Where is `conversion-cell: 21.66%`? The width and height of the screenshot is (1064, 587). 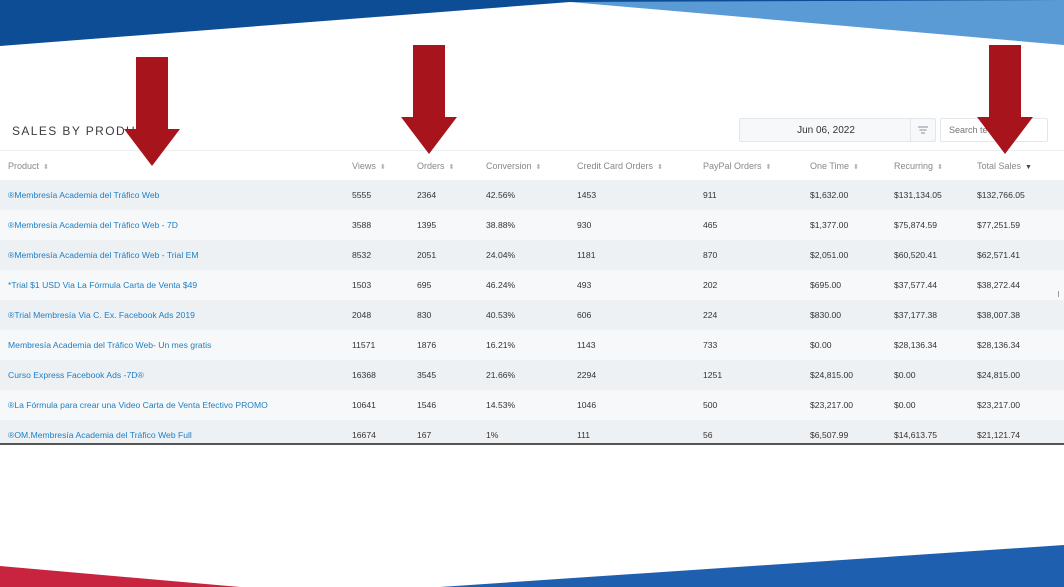
conversion-cell: 21.66% is located at coordinates (501, 375).